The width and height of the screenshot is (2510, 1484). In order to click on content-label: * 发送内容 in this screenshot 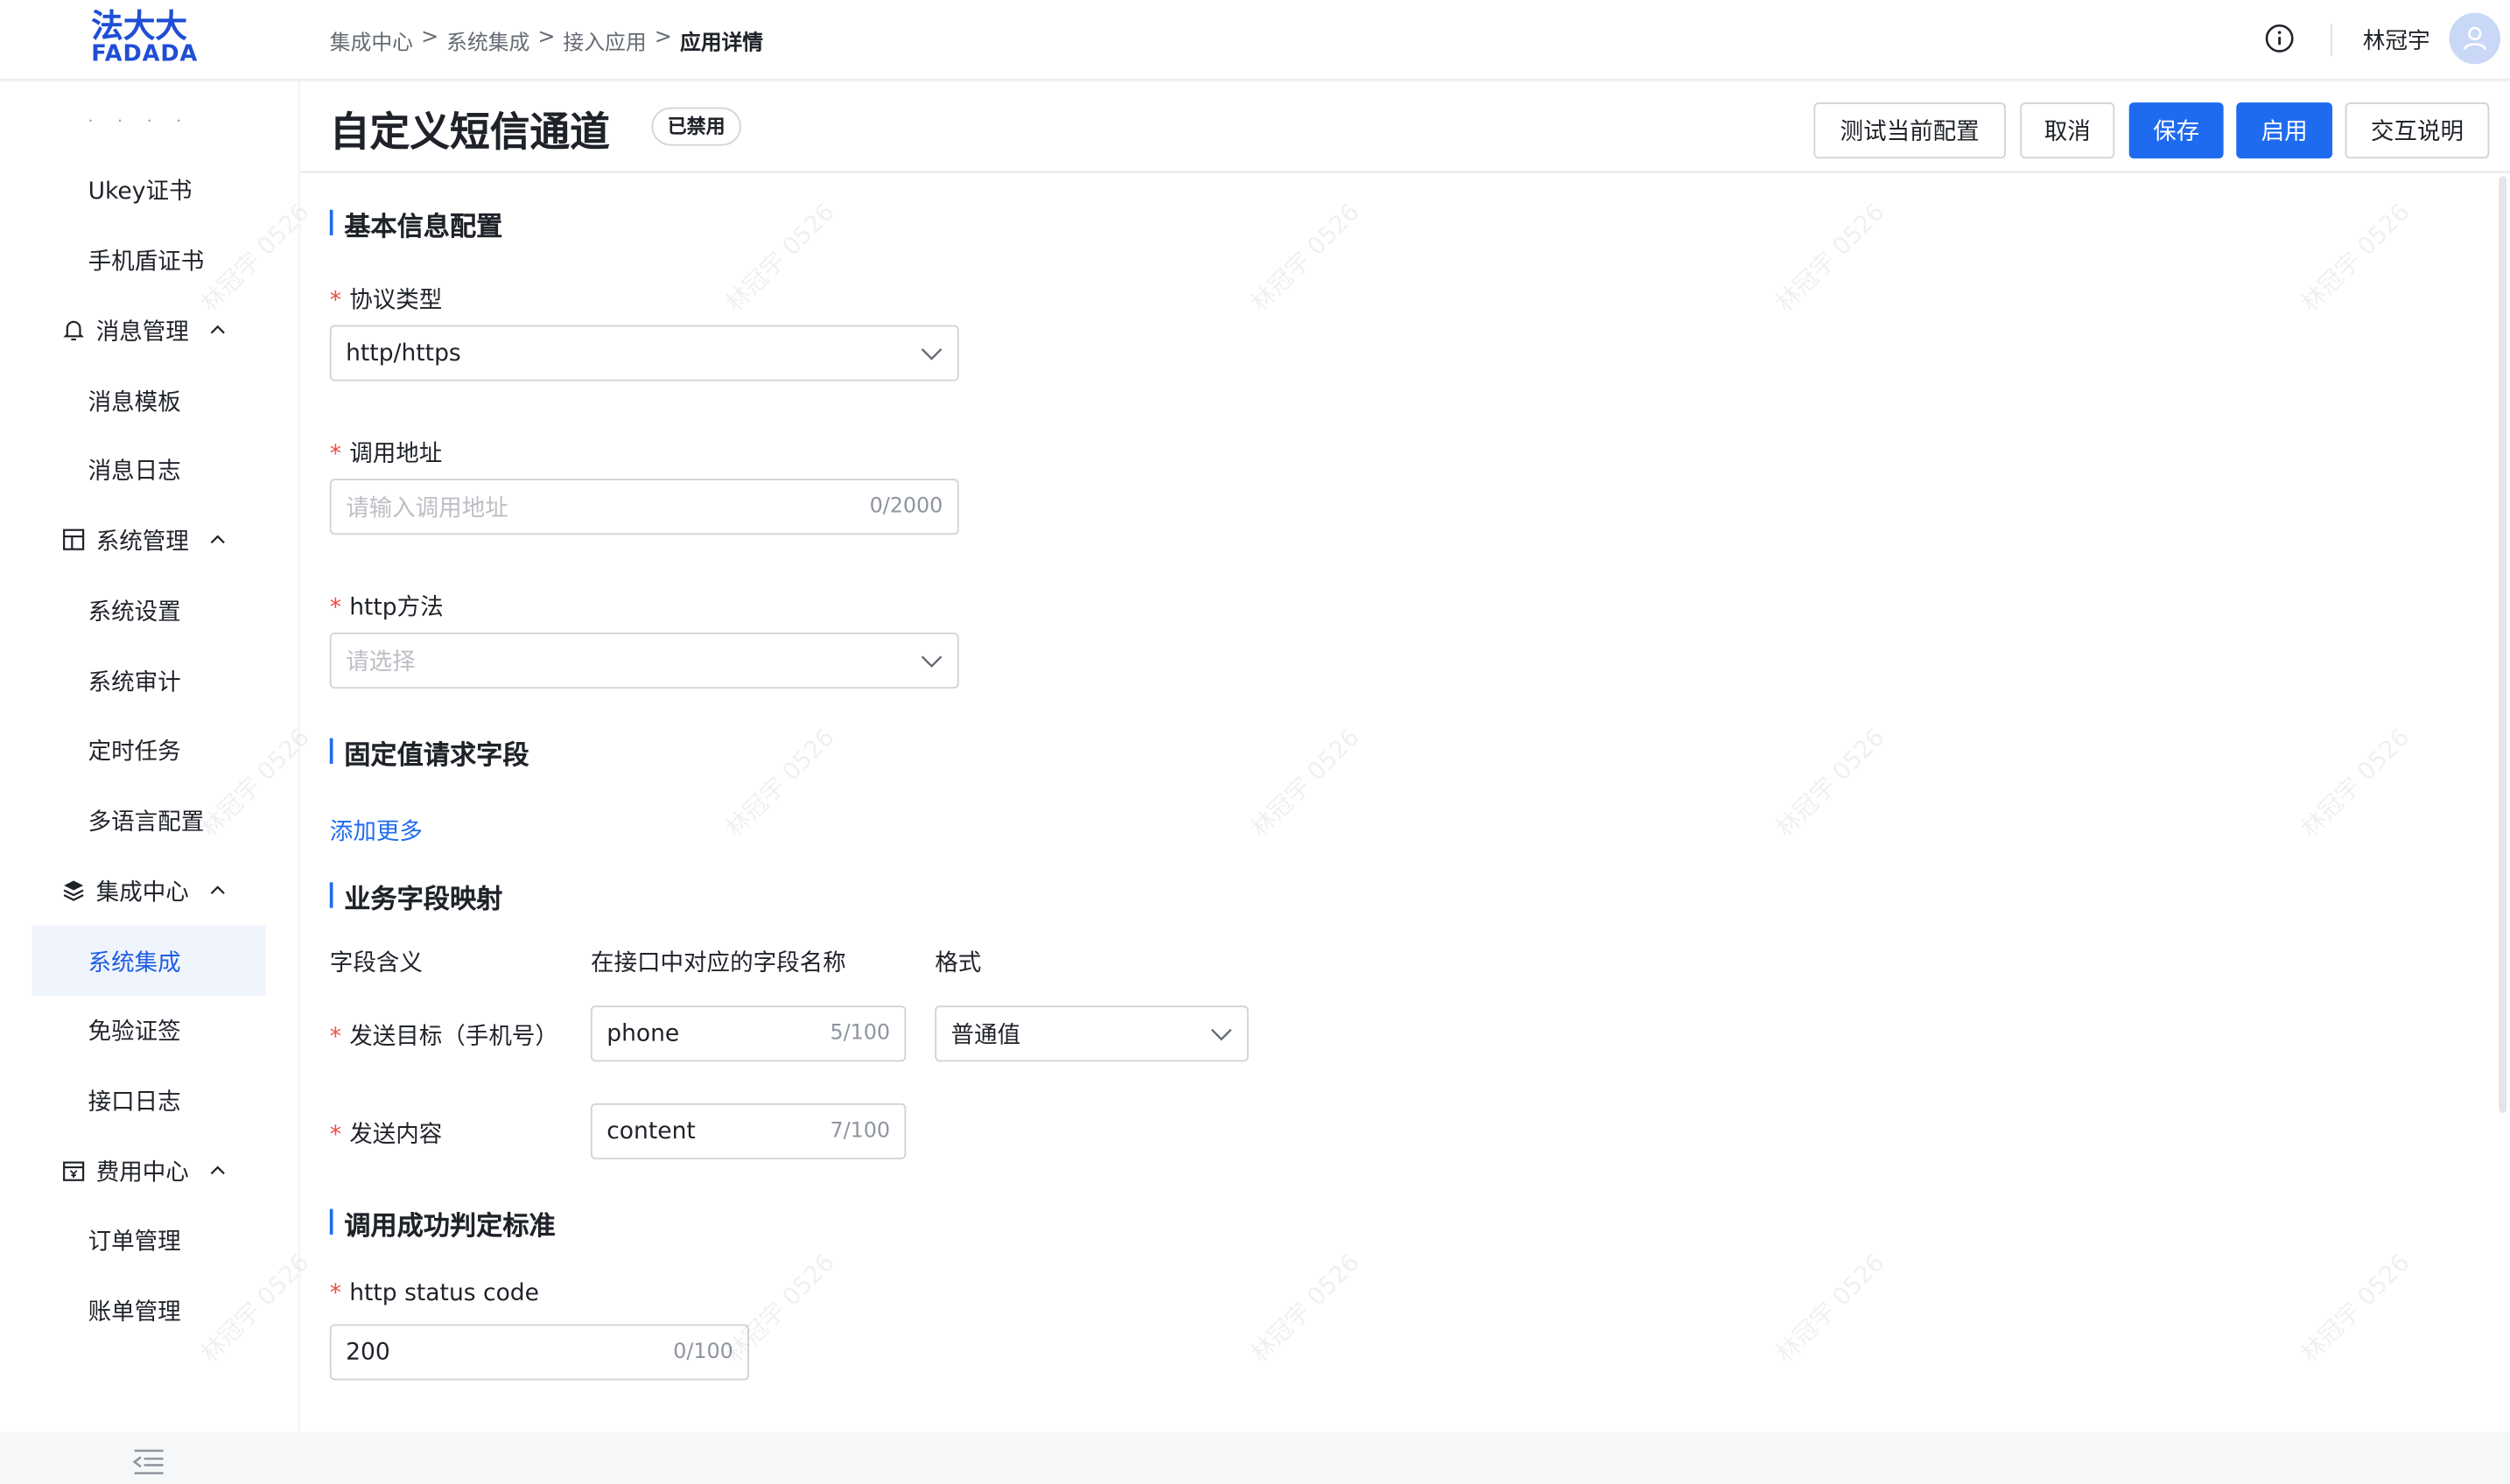, I will do `click(386, 1133)`.